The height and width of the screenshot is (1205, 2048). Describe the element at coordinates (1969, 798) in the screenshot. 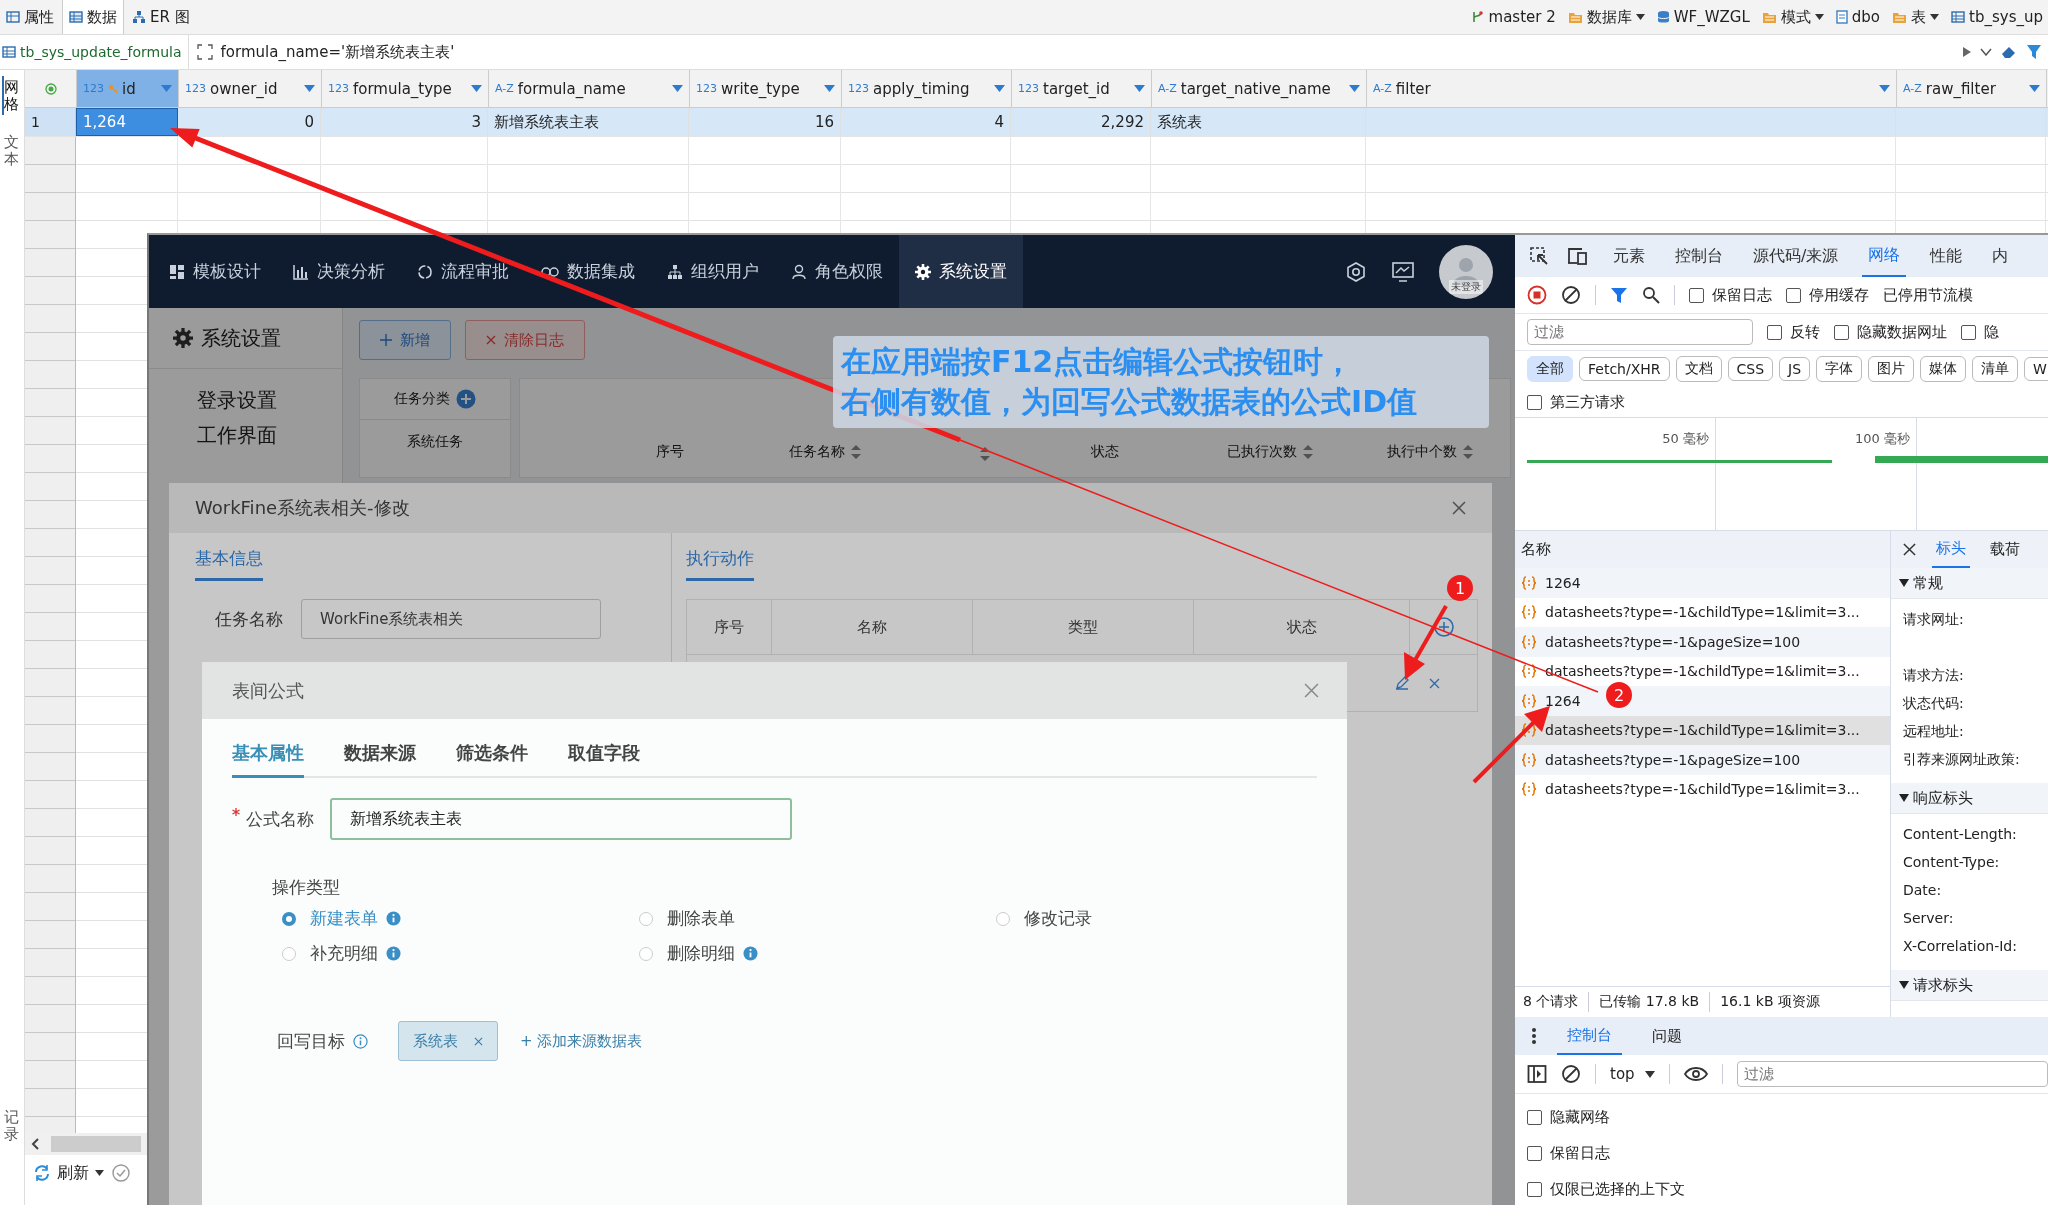

I see `section-header: 响应标头` at that location.